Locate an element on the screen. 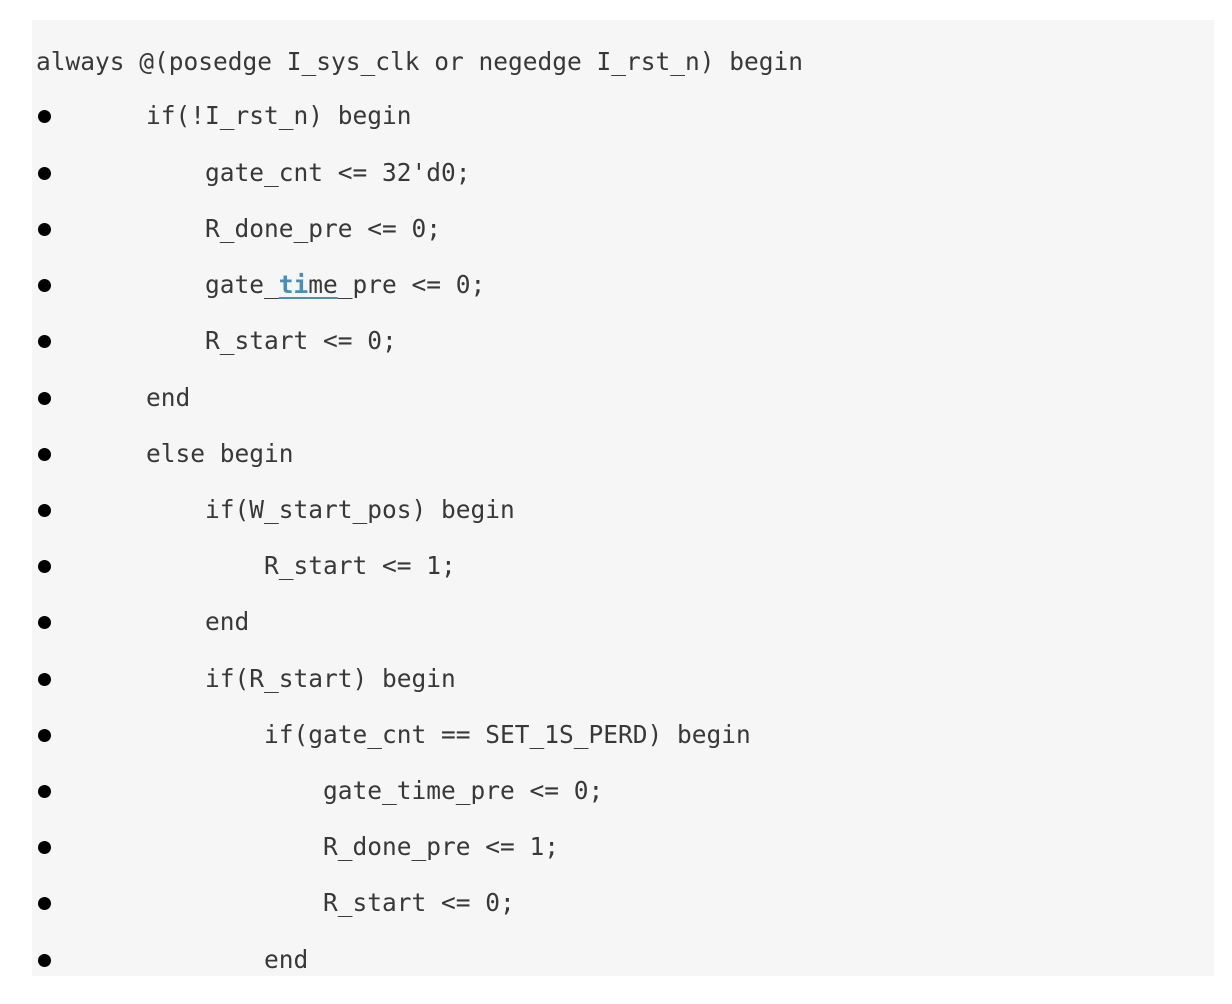  code-line: if(R_start) begin is located at coordinates (623, 679).